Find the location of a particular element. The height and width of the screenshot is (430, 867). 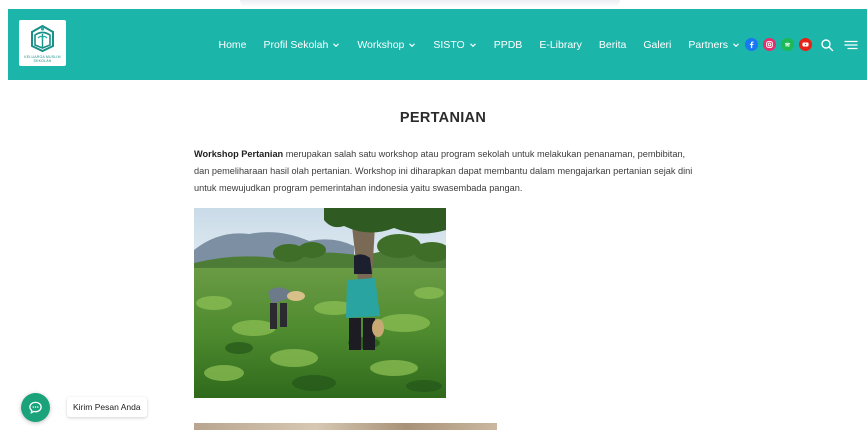

nav-item-e-library: E-Library is located at coordinates (561, 44).